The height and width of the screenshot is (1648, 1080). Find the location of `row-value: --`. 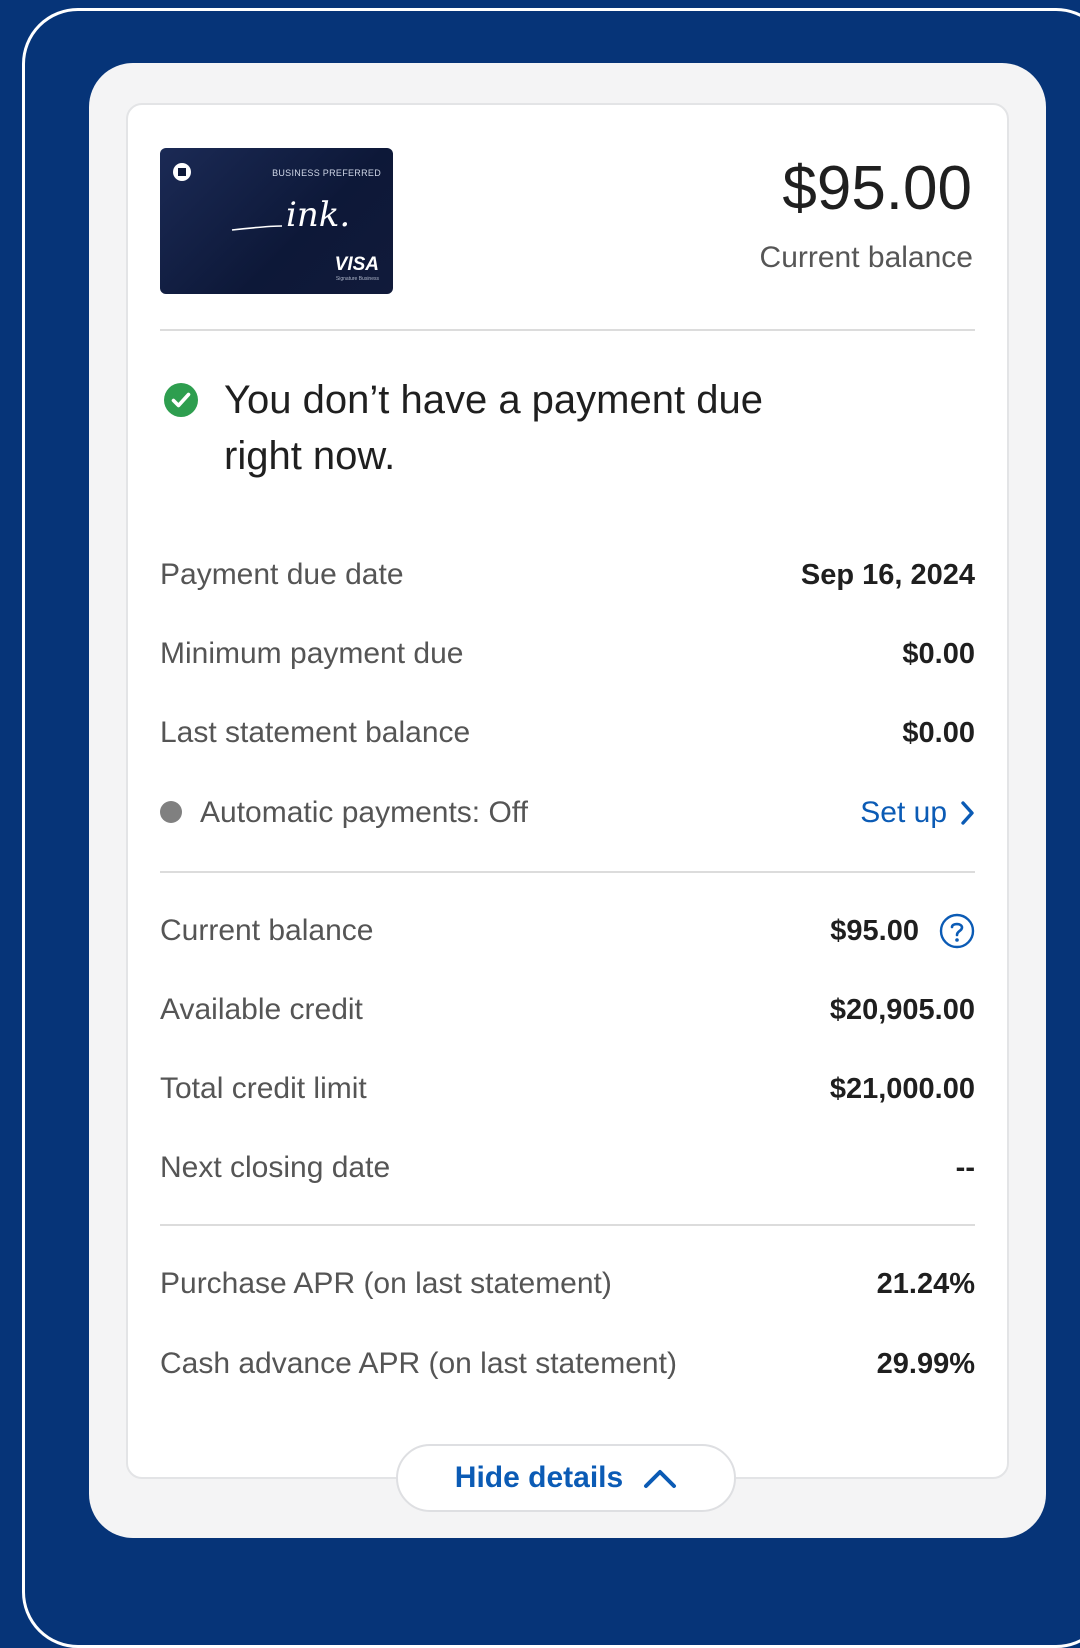

row-value: -- is located at coordinates (965, 1167).